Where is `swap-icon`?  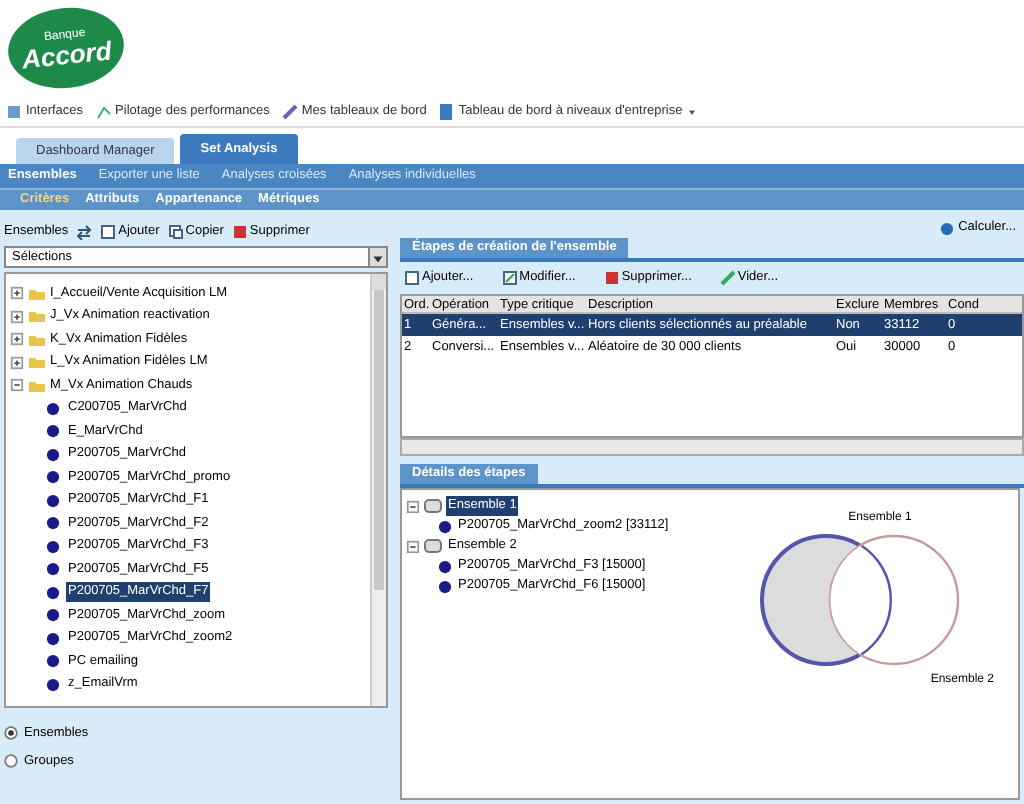
swap-icon is located at coordinates (84, 232).